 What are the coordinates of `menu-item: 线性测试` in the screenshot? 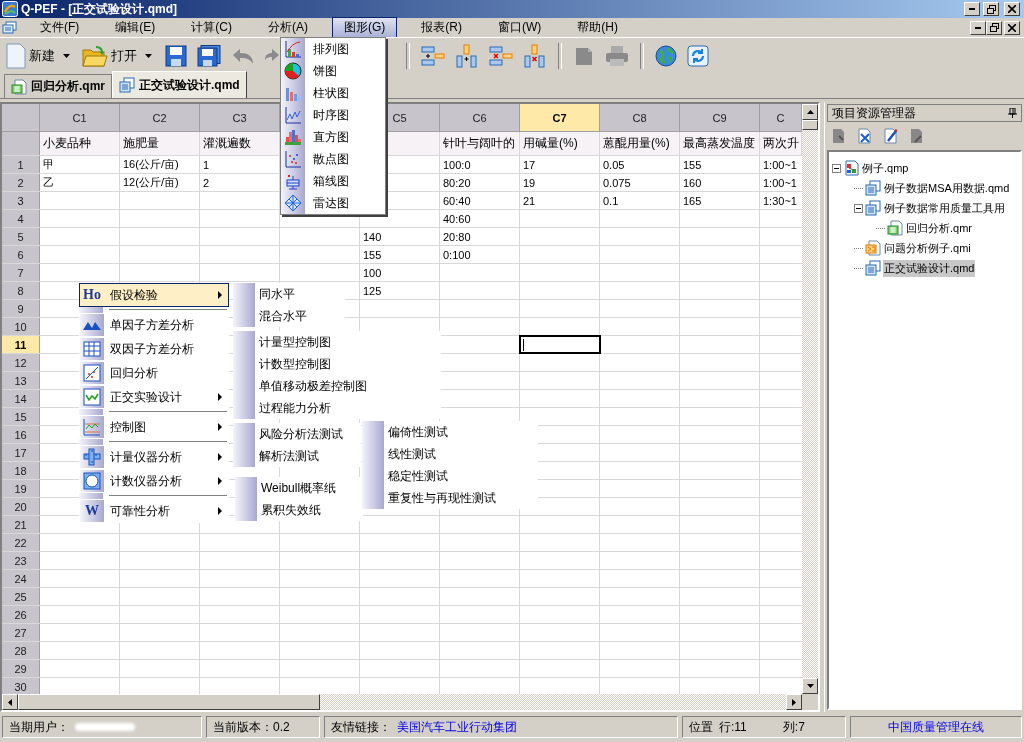 It's located at (442, 454).